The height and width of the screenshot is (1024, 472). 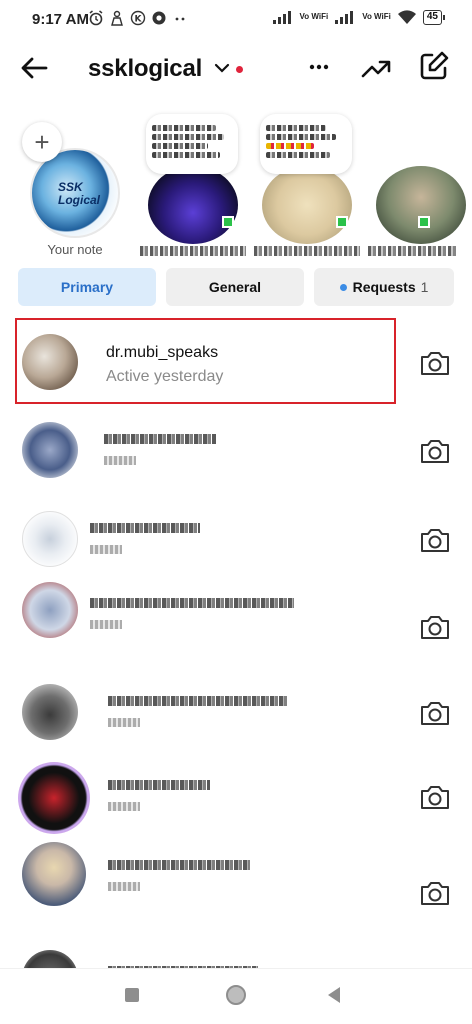 I want to click on k-badge-icon: K, so click(x=138, y=18).